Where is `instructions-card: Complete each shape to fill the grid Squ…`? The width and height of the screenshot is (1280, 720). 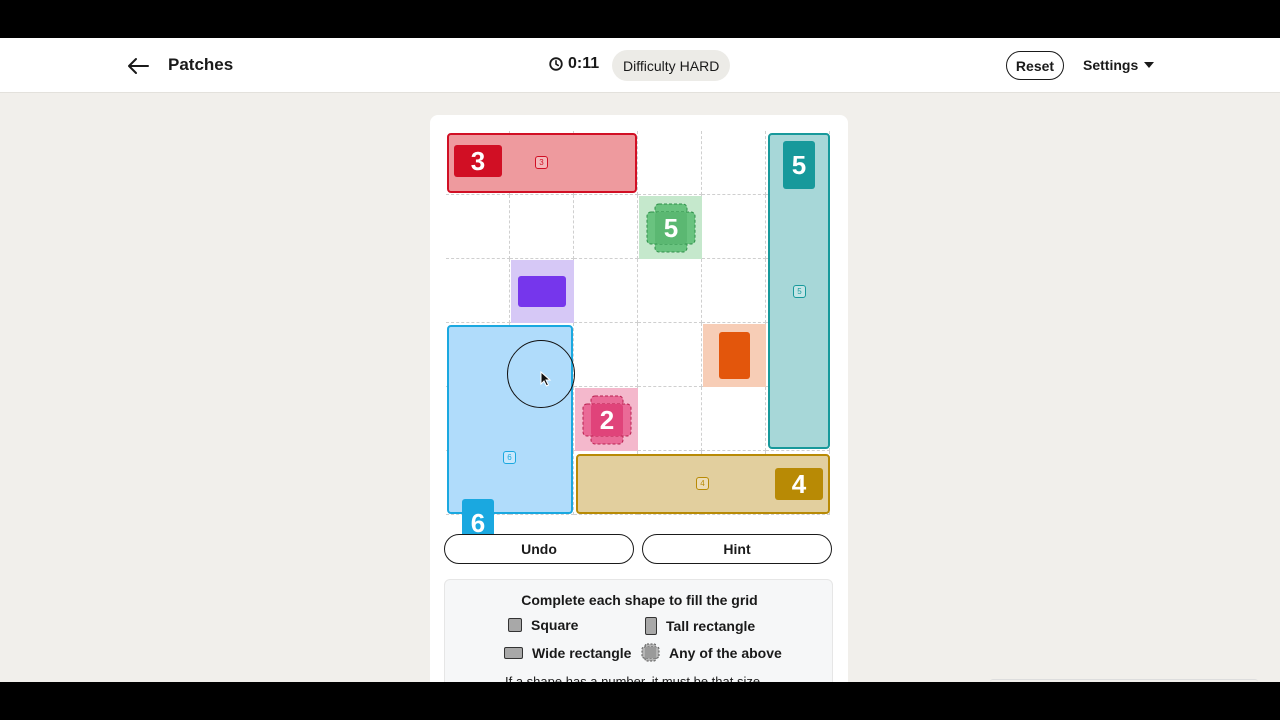 instructions-card: Complete each shape to fill the grid Squ… is located at coordinates (638, 630).